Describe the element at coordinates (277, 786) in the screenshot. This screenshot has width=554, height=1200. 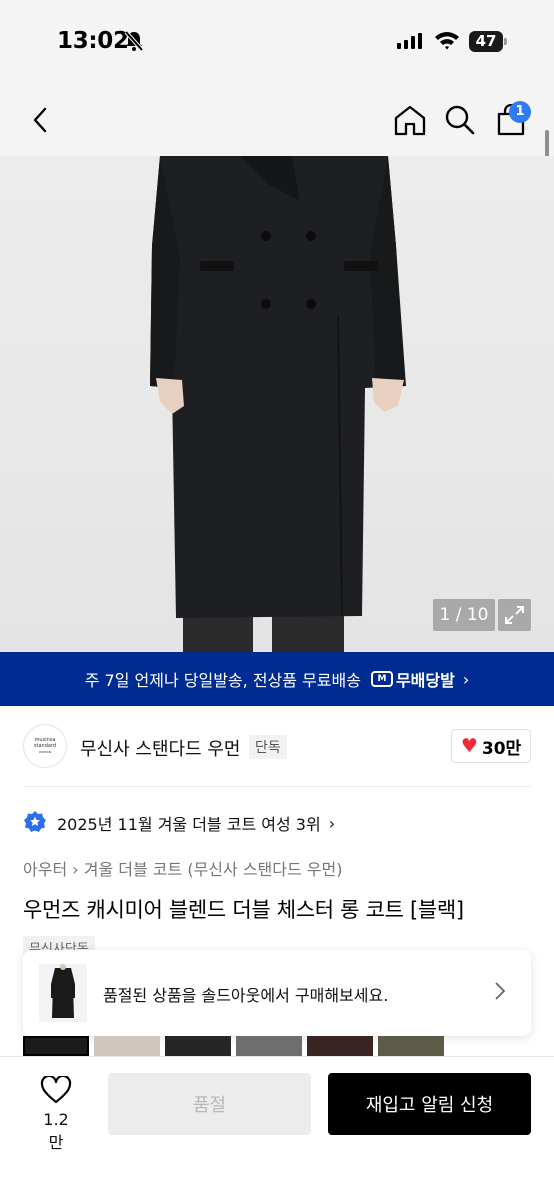
I see `divider` at that location.